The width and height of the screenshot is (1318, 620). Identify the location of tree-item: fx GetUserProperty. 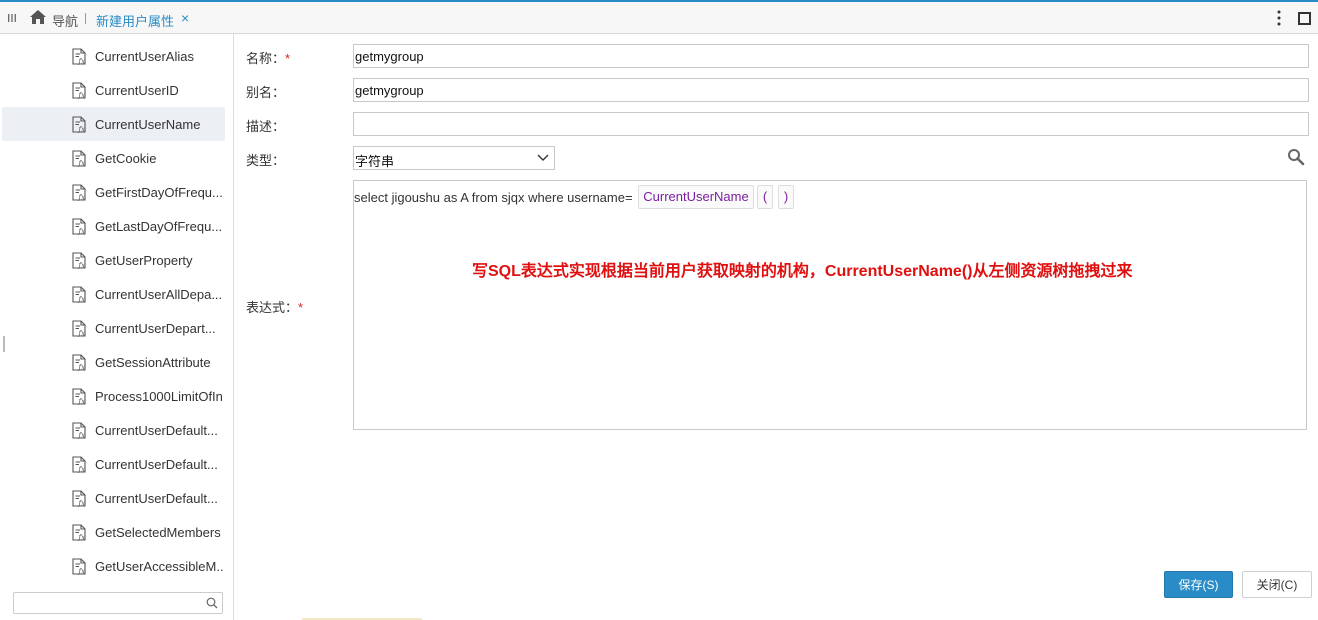
(113, 260).